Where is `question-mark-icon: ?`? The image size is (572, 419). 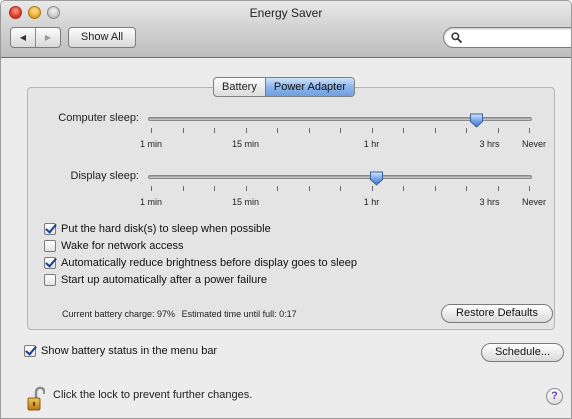
question-mark-icon: ? is located at coordinates (554, 396).